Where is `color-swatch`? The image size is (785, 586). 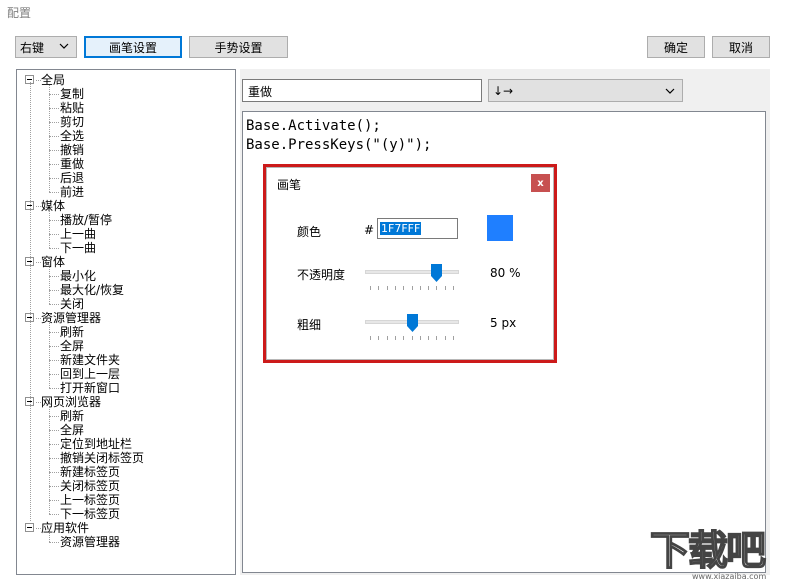
color-swatch is located at coordinates (500, 228).